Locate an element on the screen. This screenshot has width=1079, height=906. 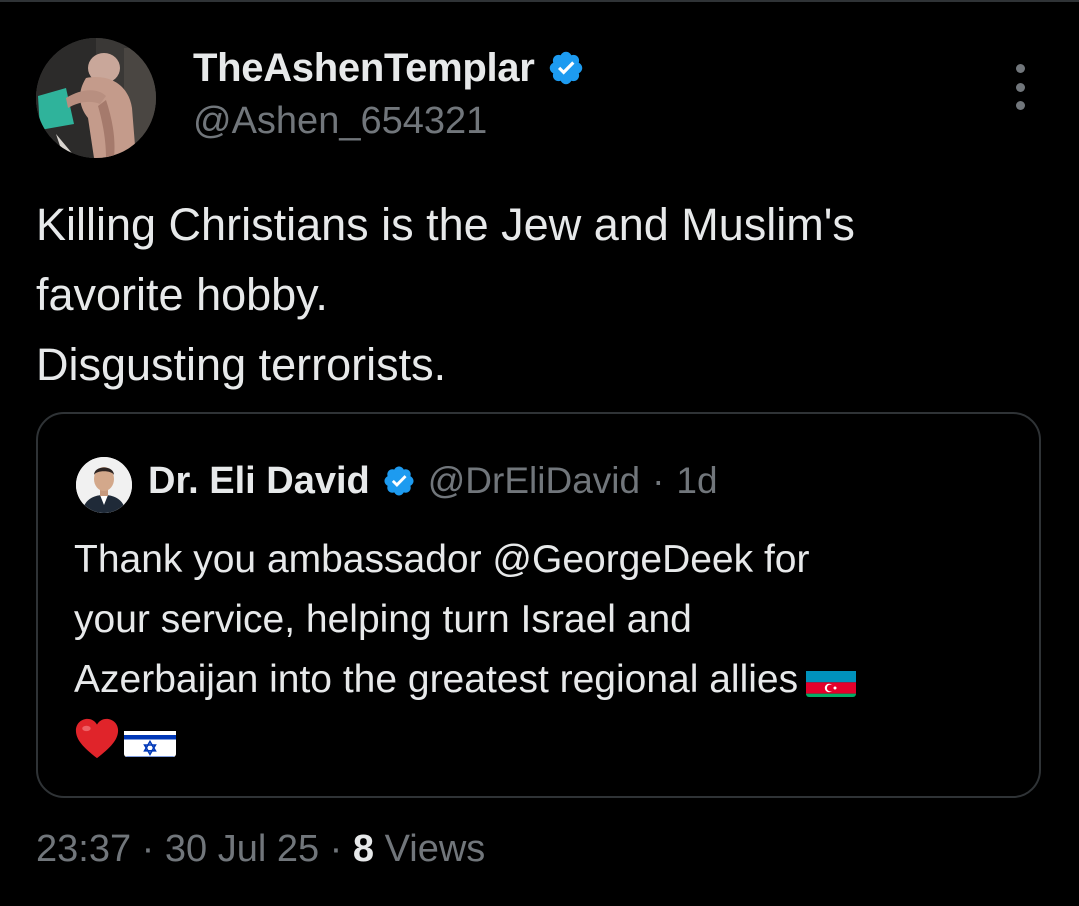
tweet-time: 23:37 is located at coordinates (83, 849).